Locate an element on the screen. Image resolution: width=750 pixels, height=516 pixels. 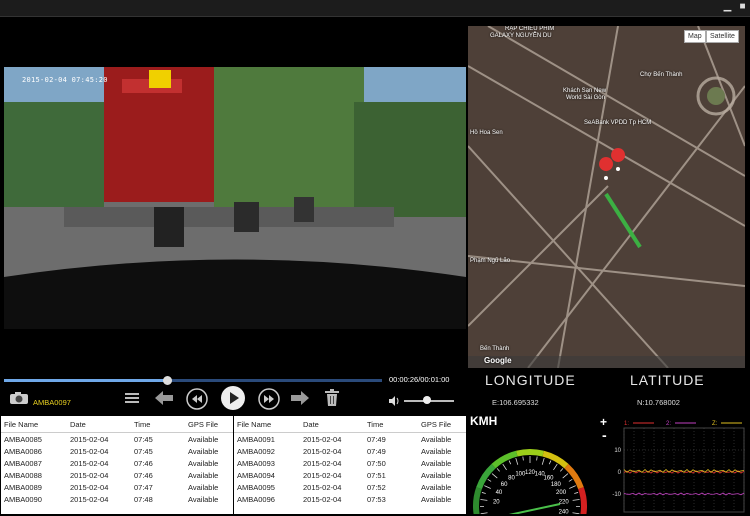
play-icon is located at coordinates (233, 398).